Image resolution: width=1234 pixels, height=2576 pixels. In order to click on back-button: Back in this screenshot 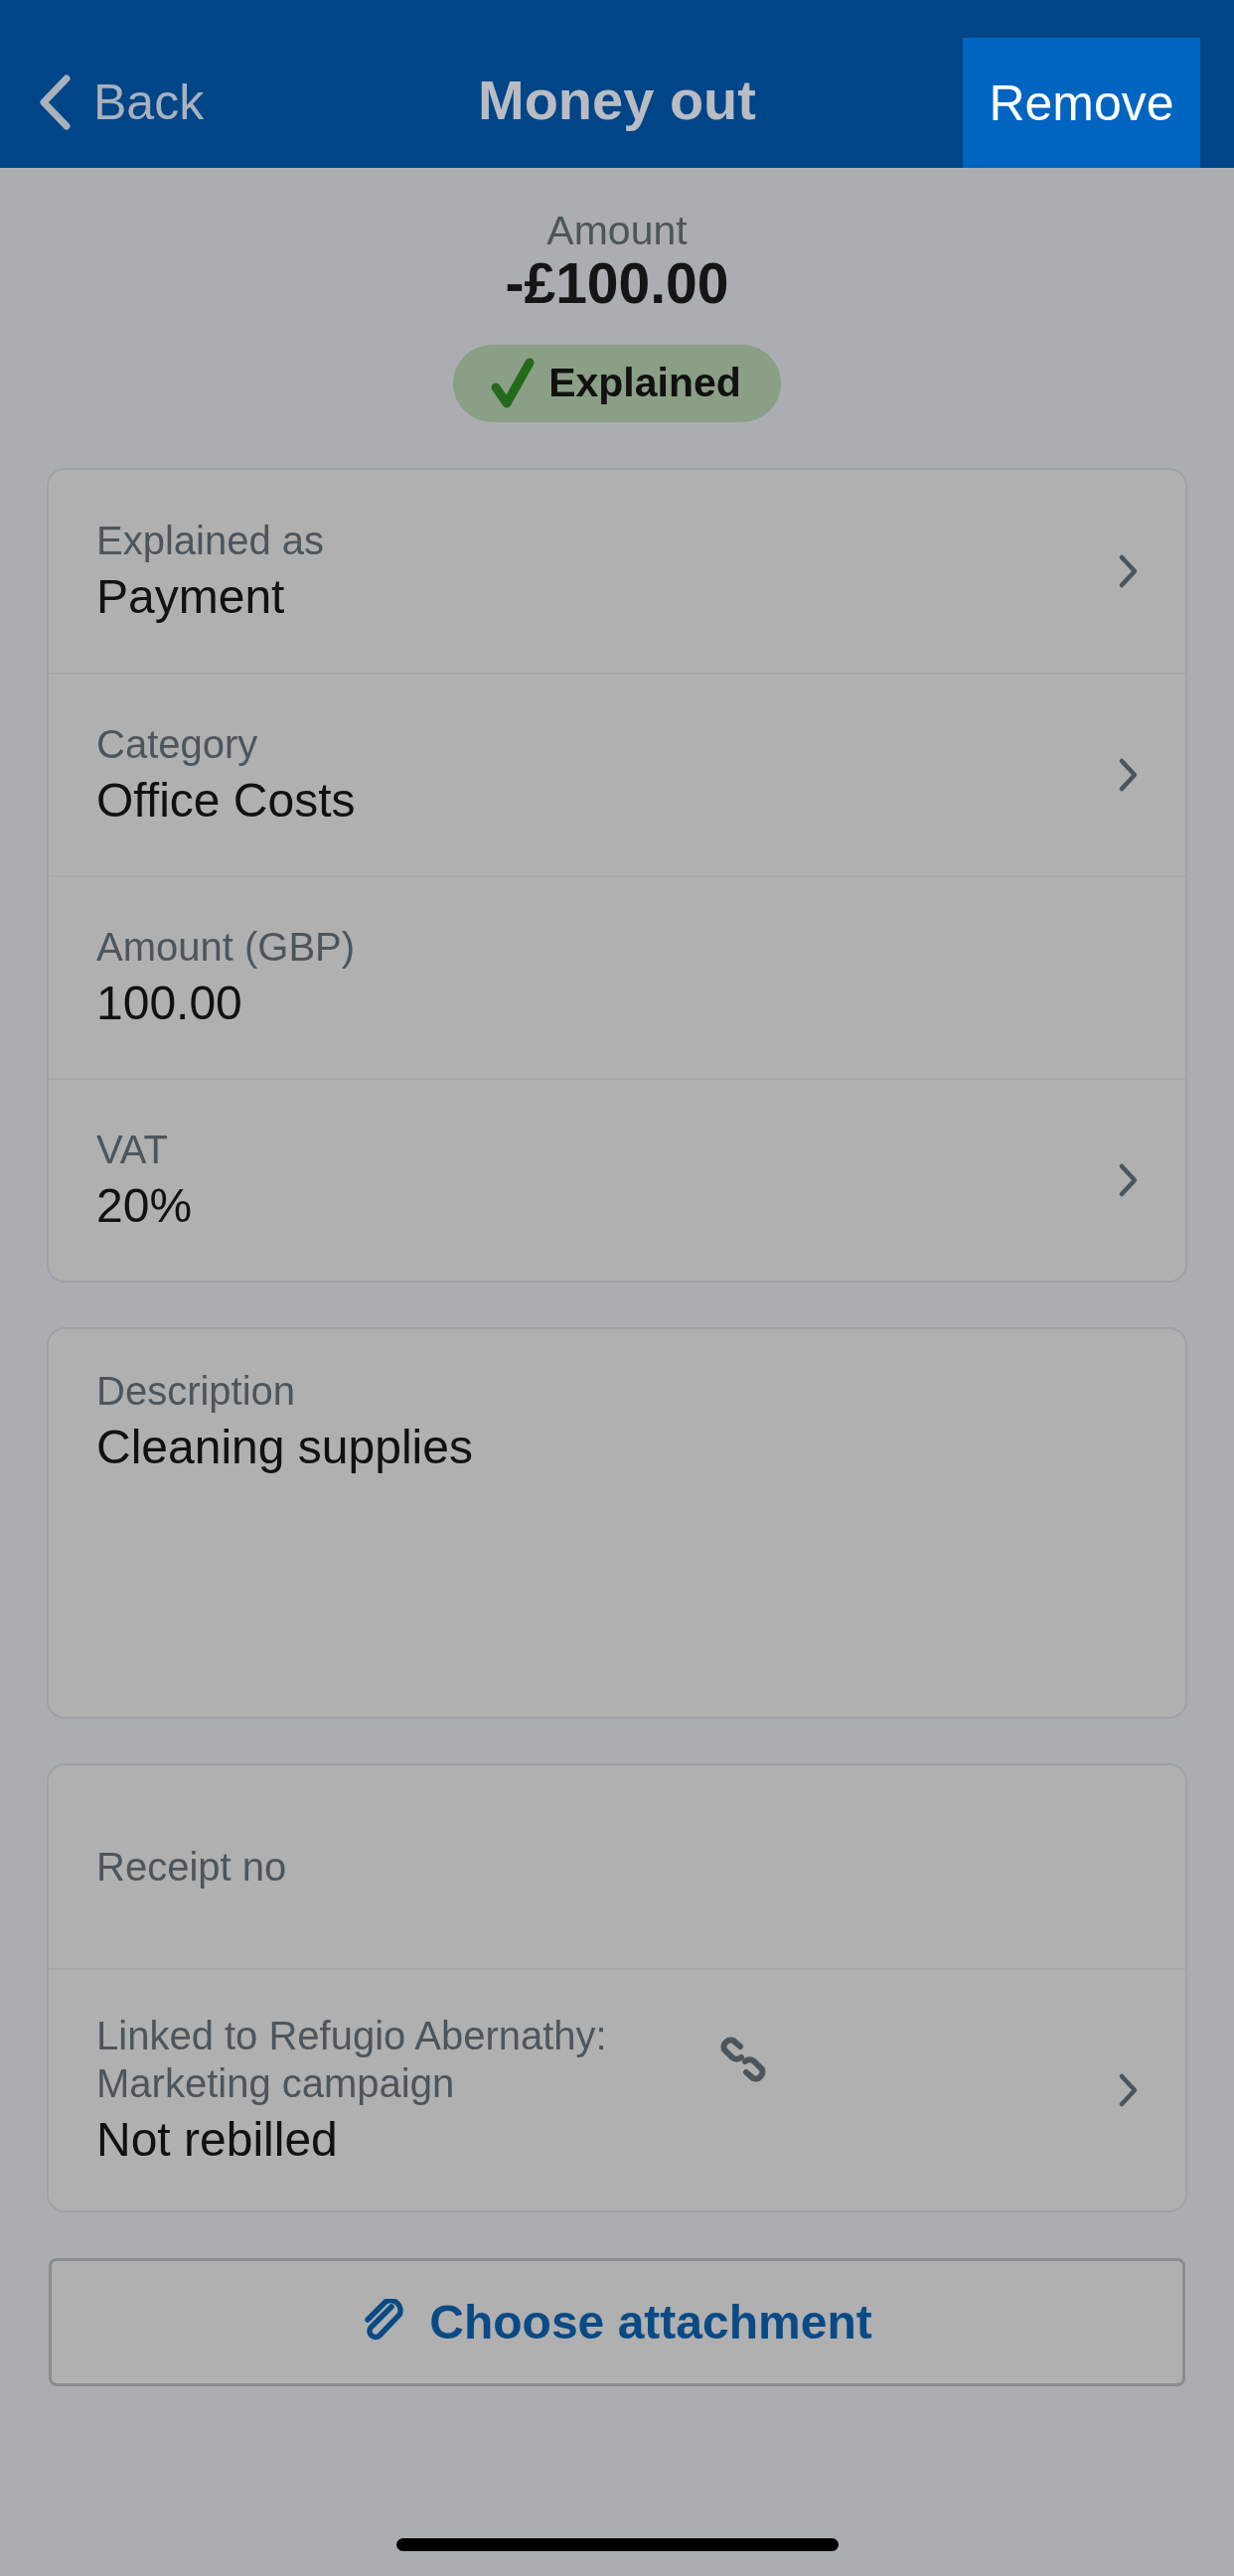, I will do `click(121, 102)`.